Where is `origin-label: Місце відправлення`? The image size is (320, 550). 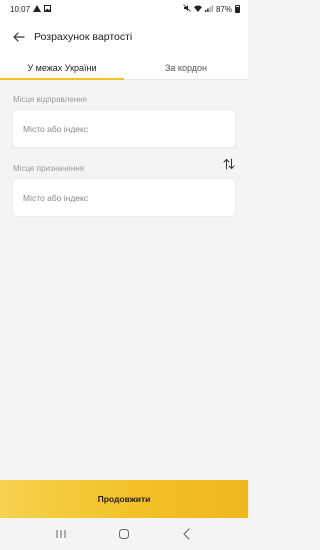
origin-label: Місце відправлення is located at coordinates (50, 99).